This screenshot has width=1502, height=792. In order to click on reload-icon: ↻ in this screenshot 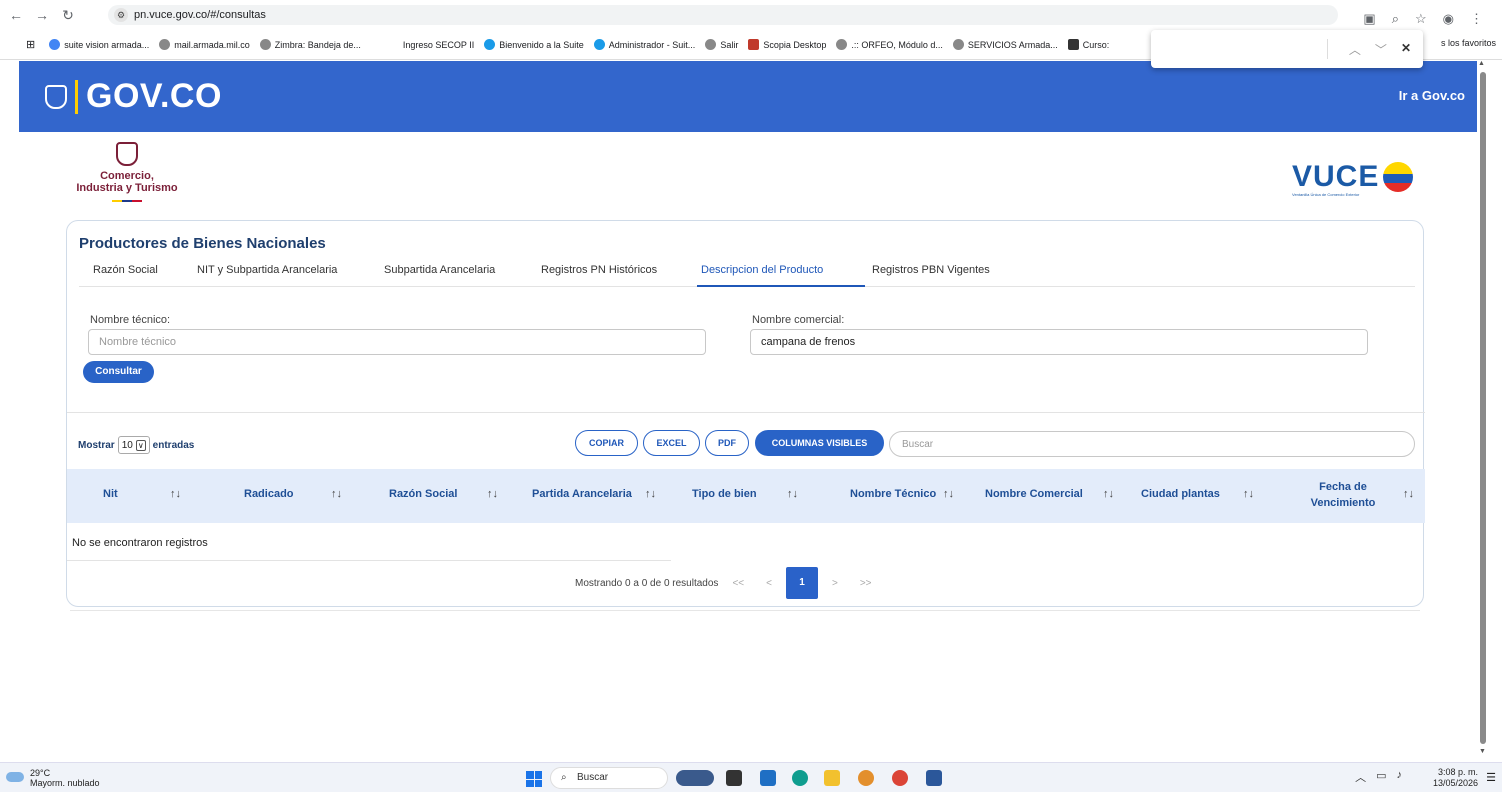, I will do `click(68, 15)`.